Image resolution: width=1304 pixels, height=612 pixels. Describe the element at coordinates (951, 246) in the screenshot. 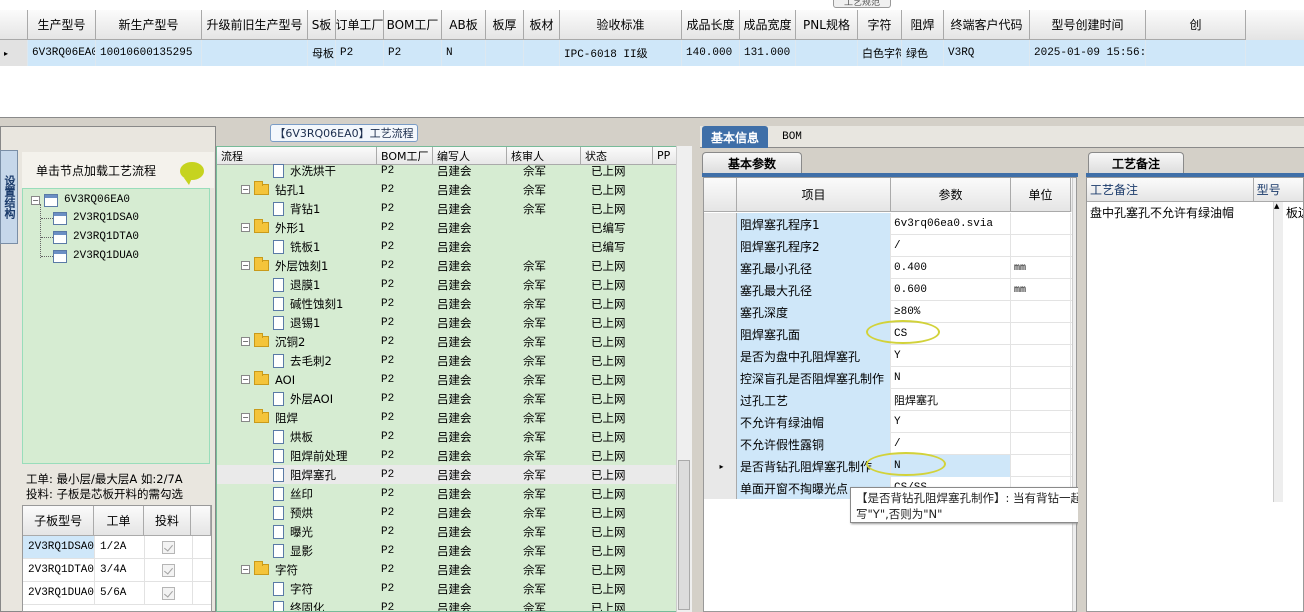

I see `param-value: /` at that location.